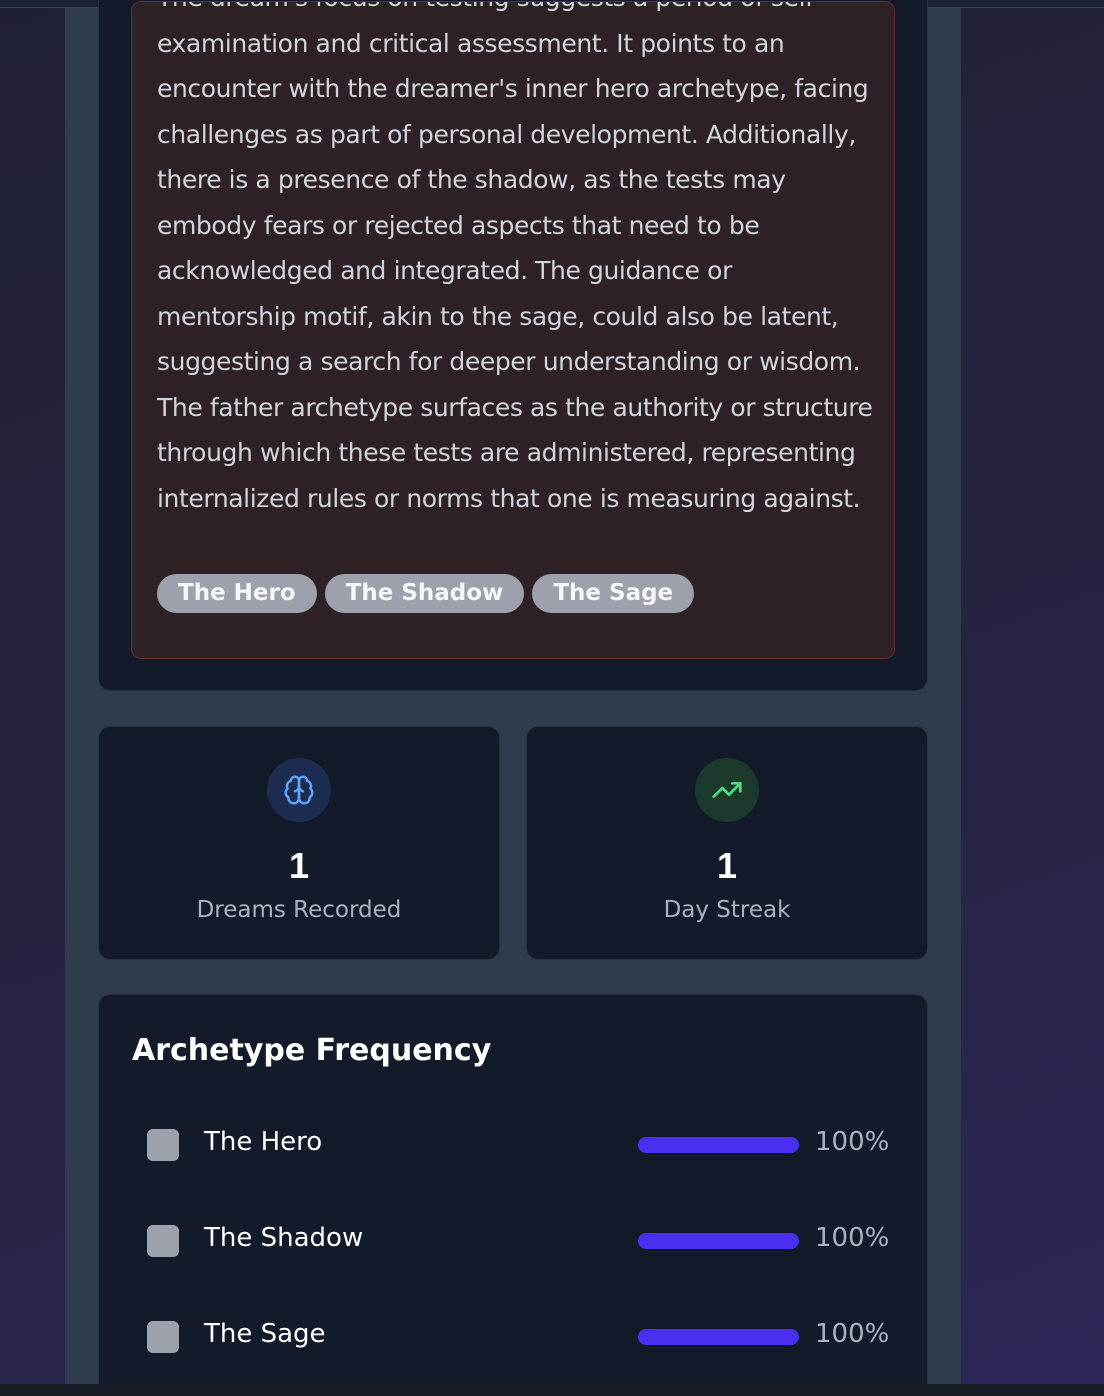 The image size is (1104, 1396). I want to click on frequency-row: The Shadow 100%, so click(519, 1241).